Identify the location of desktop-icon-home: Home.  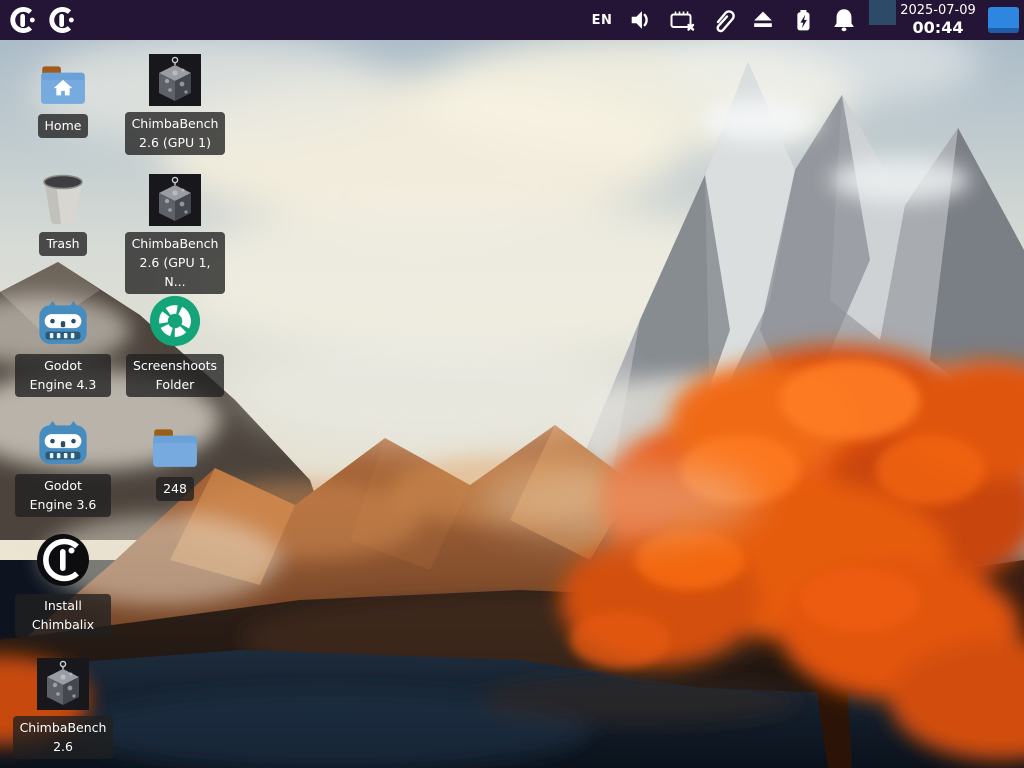
(63, 95).